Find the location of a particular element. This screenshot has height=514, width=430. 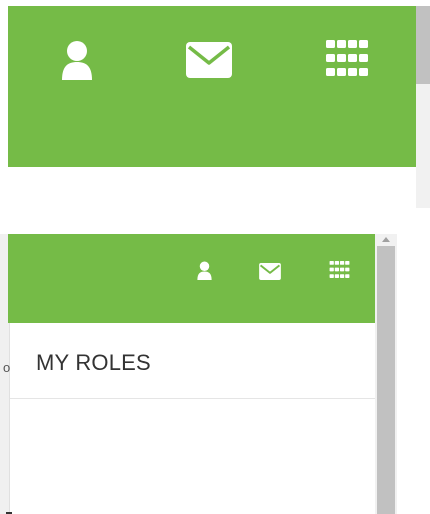

scrollbar-zoomed is located at coordinates (423, 107).